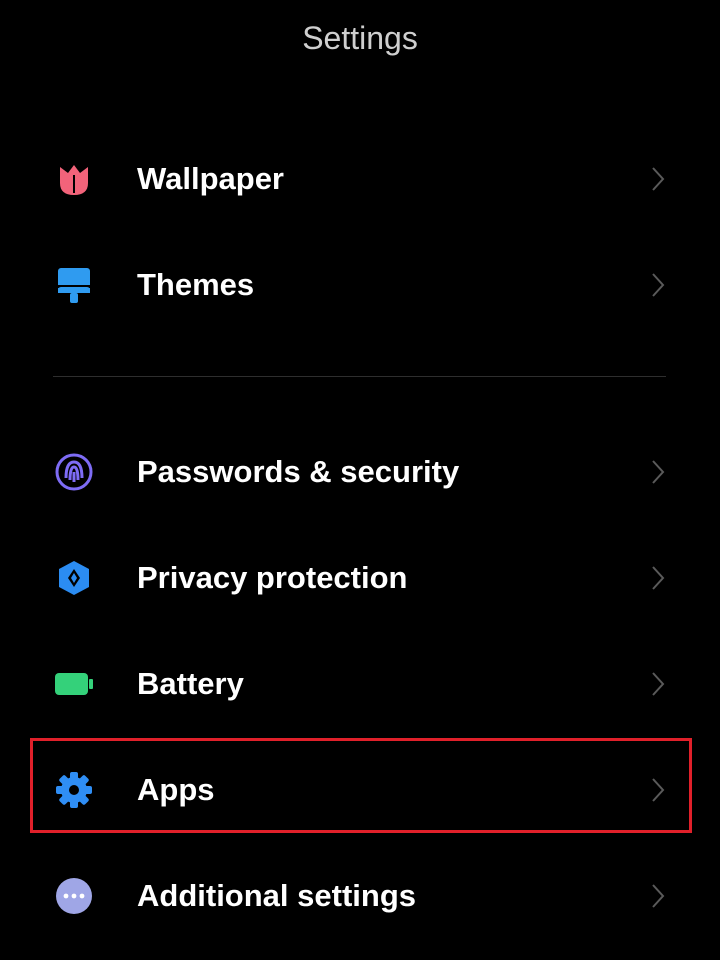  I want to click on page-title: Settings, so click(360, 38).